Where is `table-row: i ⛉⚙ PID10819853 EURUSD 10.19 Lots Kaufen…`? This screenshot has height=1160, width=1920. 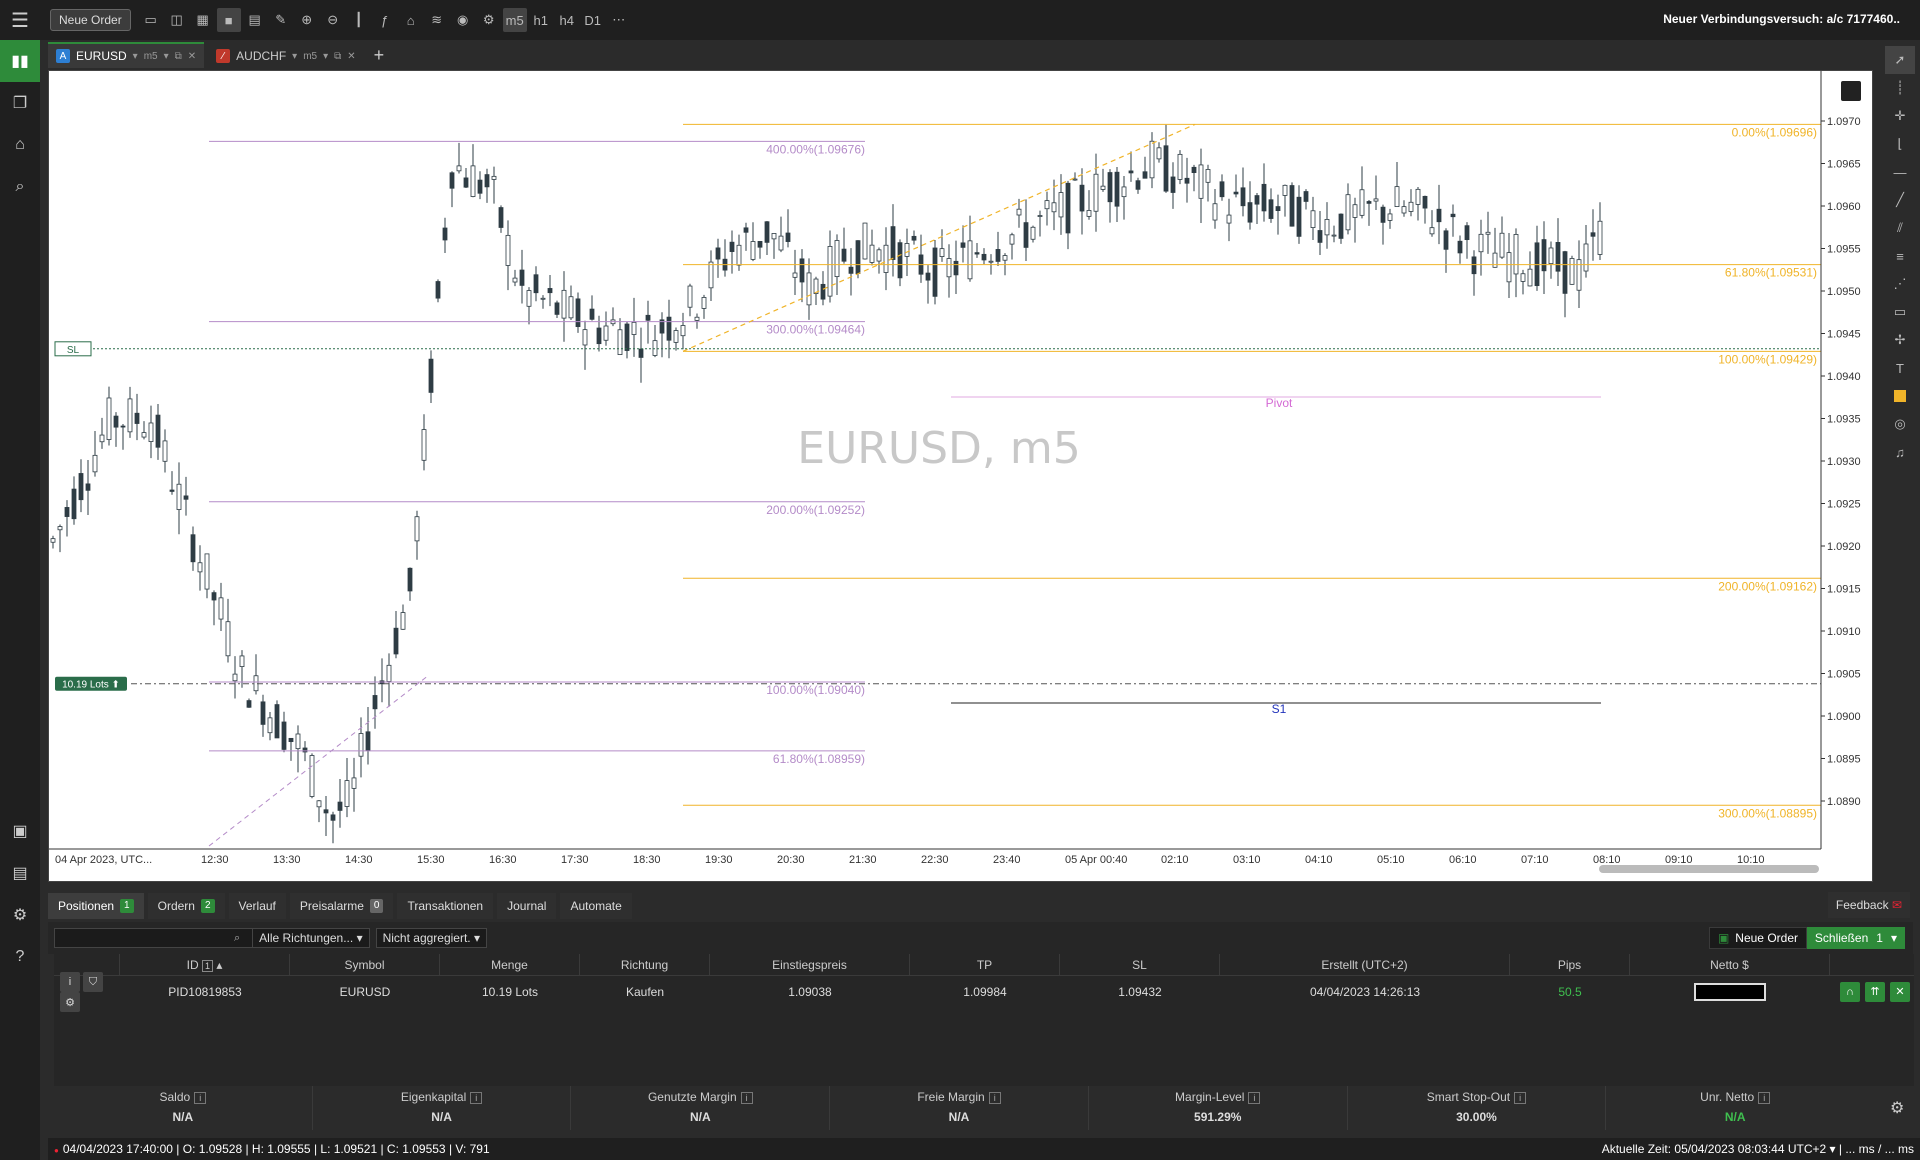
table-row: i ⛉⚙ PID10819853 EURUSD 10.19 Lots Kaufen… is located at coordinates (984, 992).